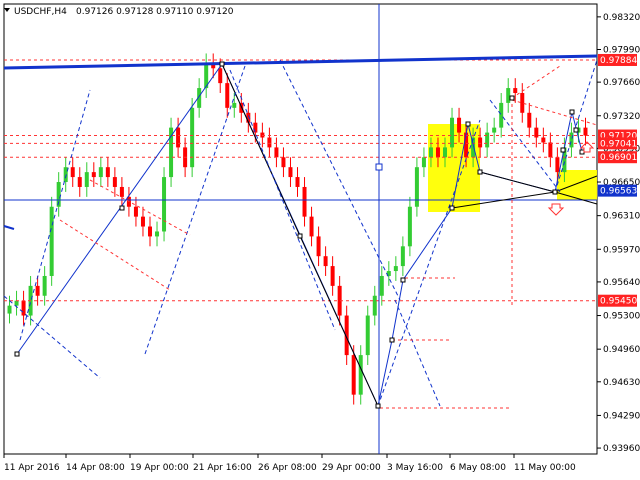 The height and width of the screenshot is (480, 640). Describe the element at coordinates (621, 416) in the screenshot. I see `y-tick-label: 0.94290` at that location.